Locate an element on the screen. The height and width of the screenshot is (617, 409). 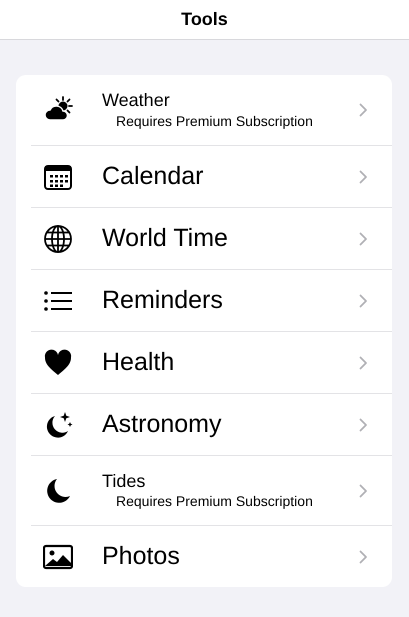
row-label: Calendar is located at coordinates (153, 176).